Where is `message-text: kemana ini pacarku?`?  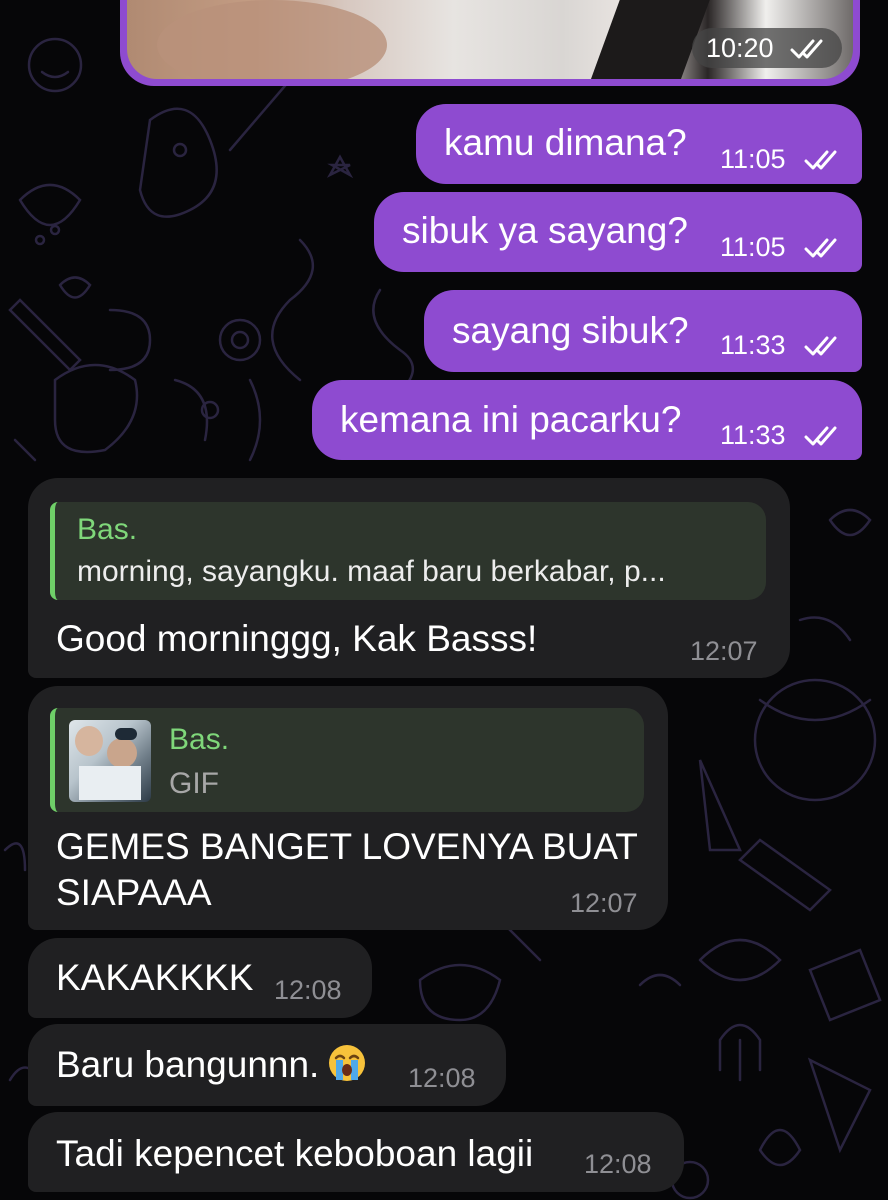
message-text: kemana ini pacarku? is located at coordinates (511, 419).